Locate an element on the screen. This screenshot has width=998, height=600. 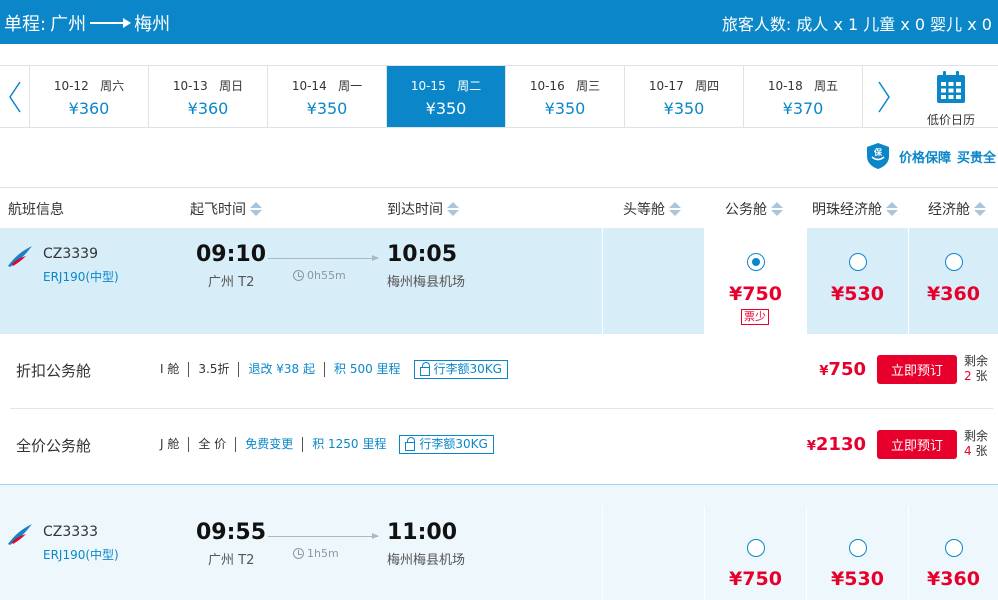
remaining-count: 4 is located at coordinates (968, 451).